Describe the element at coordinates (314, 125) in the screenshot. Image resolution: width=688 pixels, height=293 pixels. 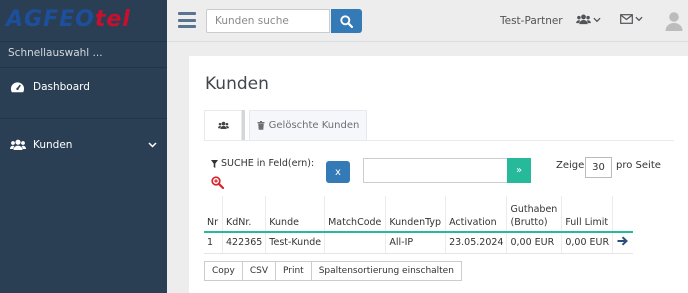
I see `tab-label: Gelöschte Kunden` at that location.